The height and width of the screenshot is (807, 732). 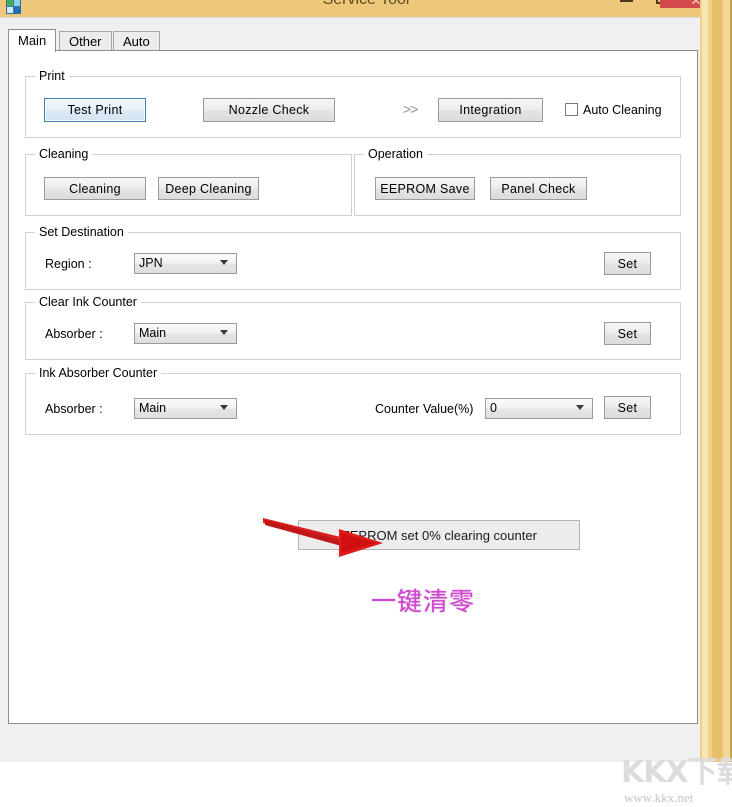 What do you see at coordinates (98, 373) in the screenshot?
I see `group-ink-absorber-counter-legend: Ink Absorber Counter` at bounding box center [98, 373].